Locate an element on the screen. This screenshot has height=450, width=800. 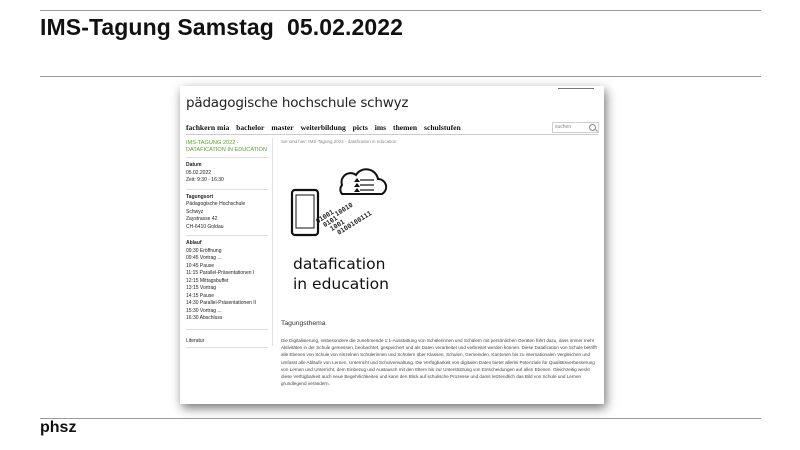
slide-title-text: IMS-Tagung Samstag is located at coordinates (157, 27).